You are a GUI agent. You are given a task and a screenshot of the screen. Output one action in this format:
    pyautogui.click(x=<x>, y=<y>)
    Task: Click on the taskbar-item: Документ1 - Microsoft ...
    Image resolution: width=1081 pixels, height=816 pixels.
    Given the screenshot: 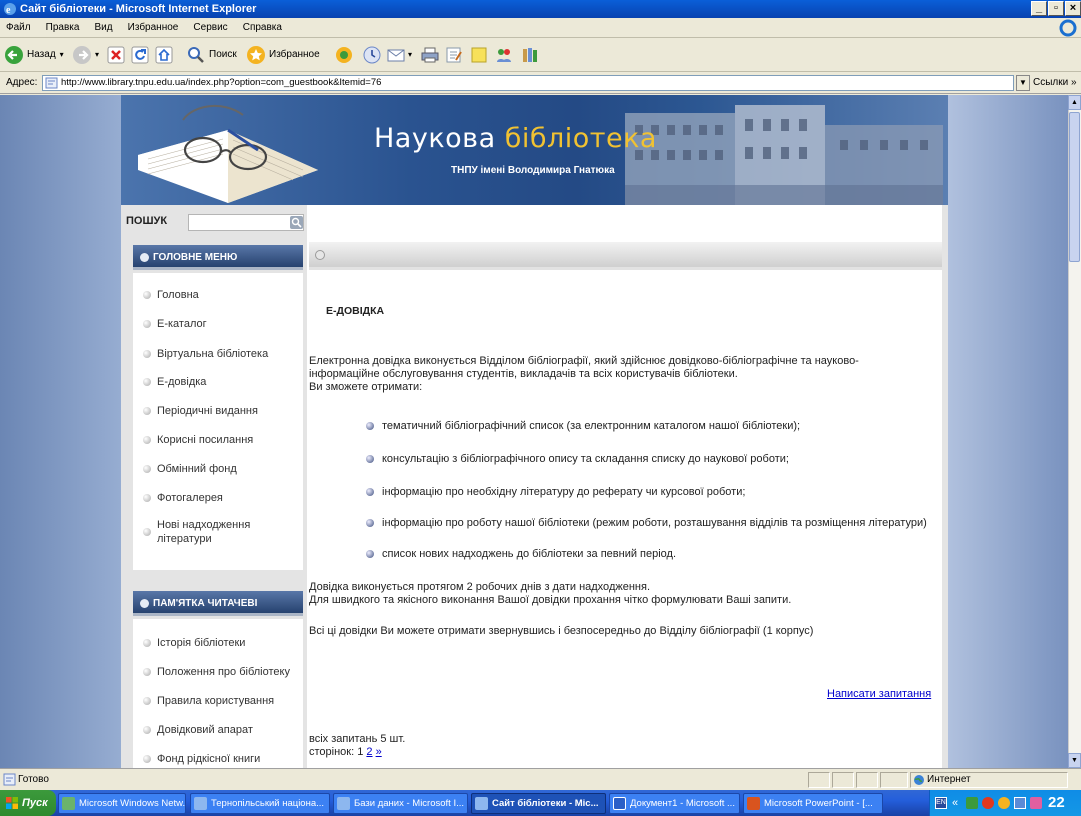 What is the action you would take?
    pyautogui.click(x=674, y=803)
    